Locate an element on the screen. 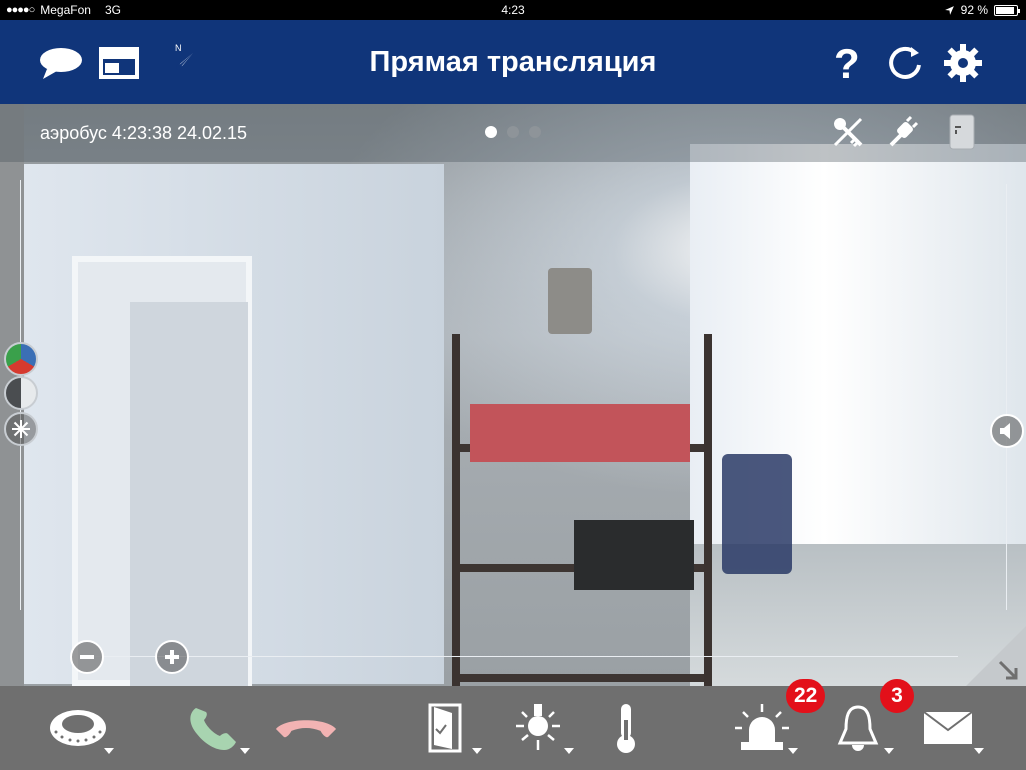 The width and height of the screenshot is (1026, 770). bell-icon is located at coordinates (858, 728).